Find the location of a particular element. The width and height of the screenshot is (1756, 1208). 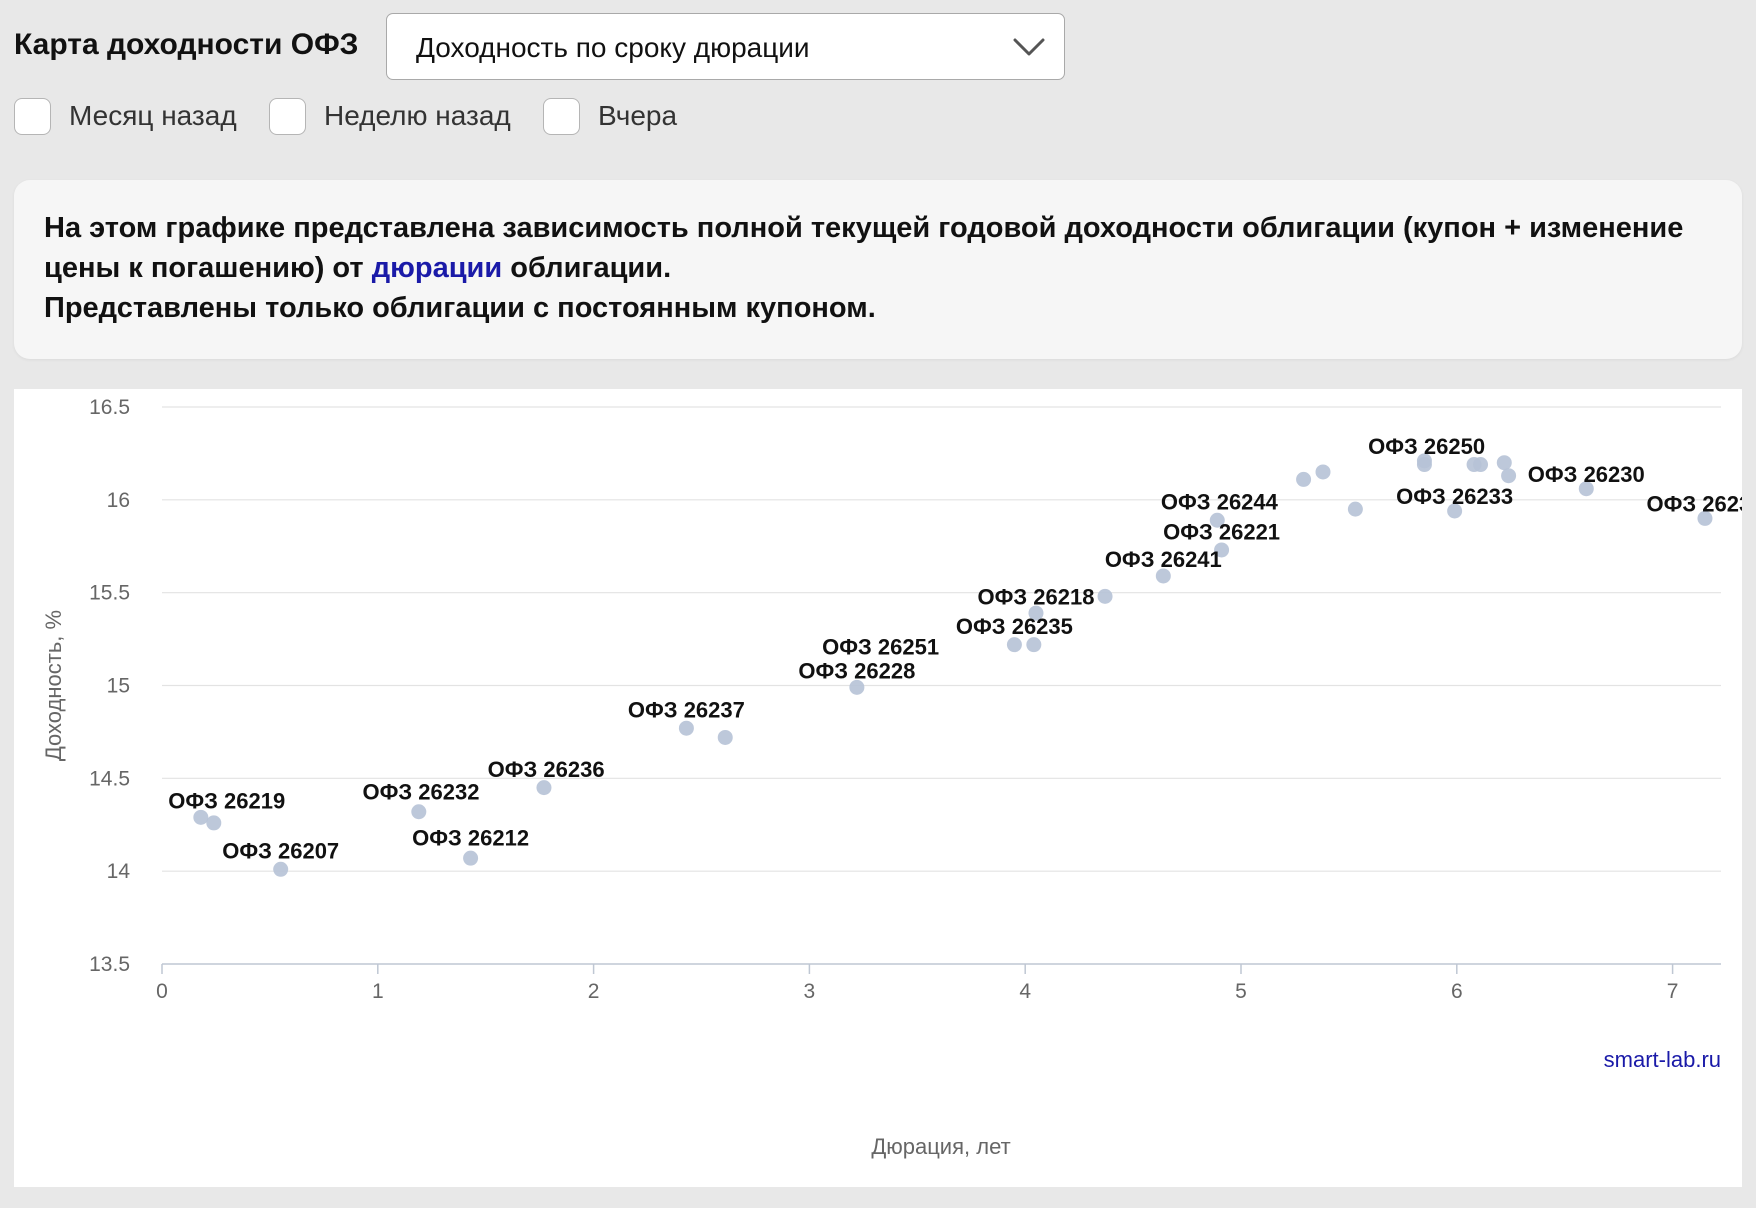

page-title: Карта доходности ОФЗ is located at coordinates (186, 44).